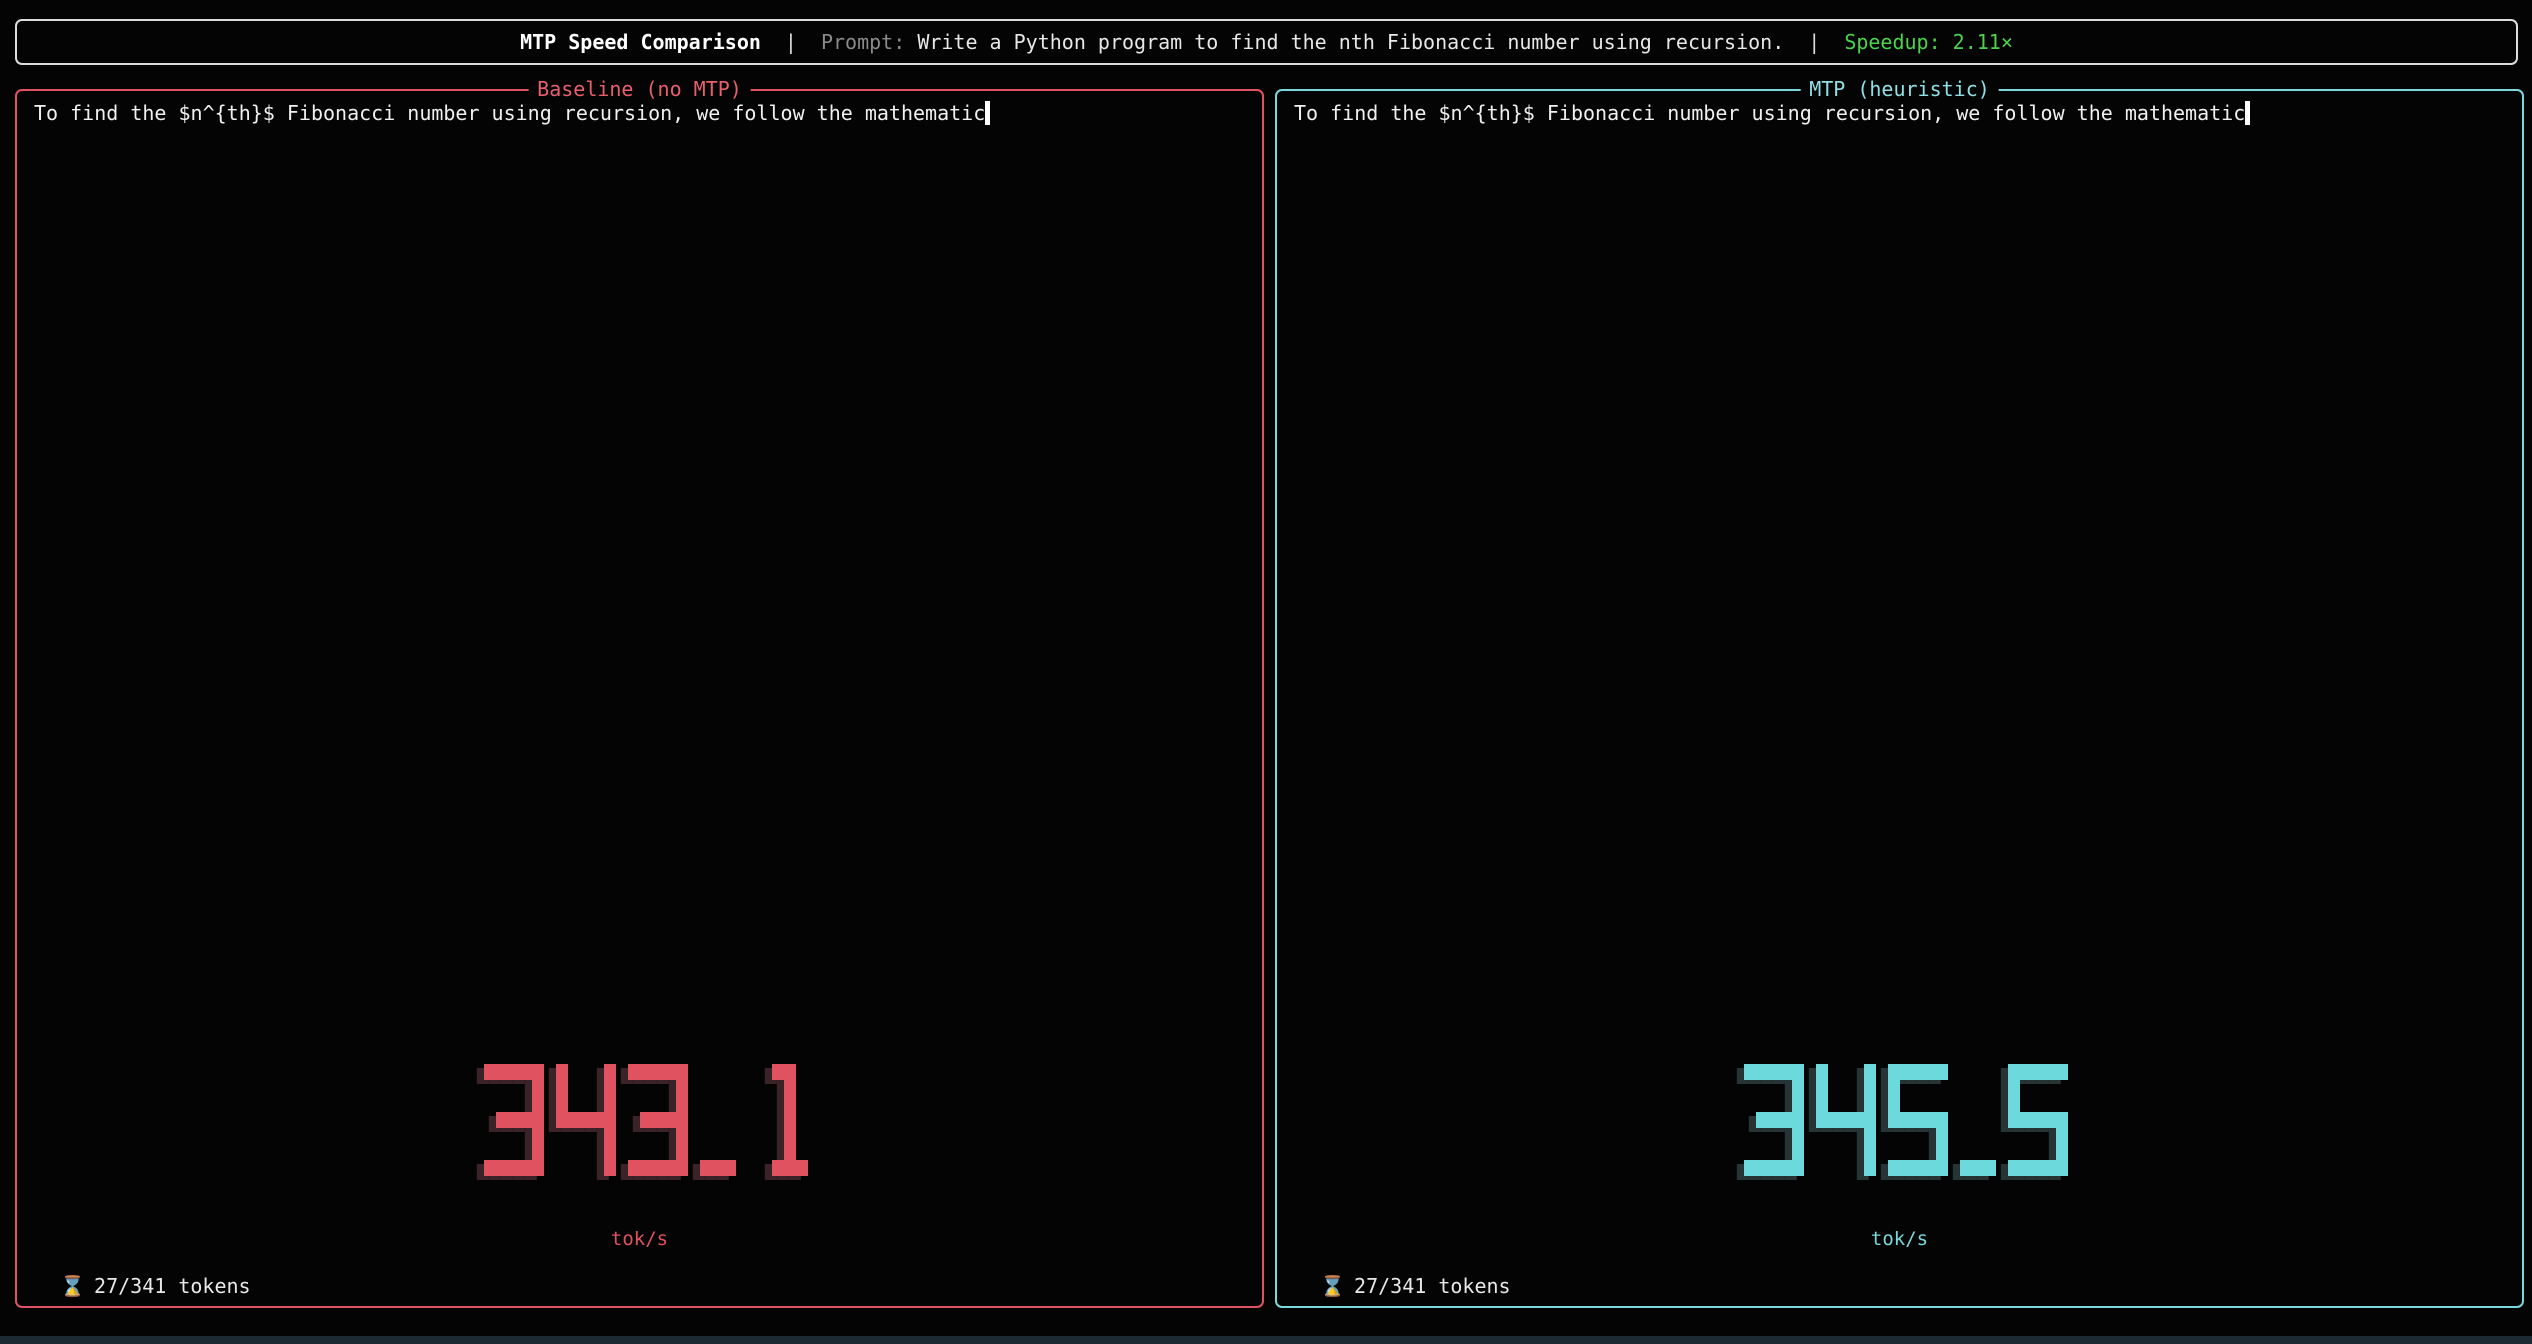 This screenshot has height=1344, width=2532. I want to click on tokens-per-second-readout, so click(640, 1144).